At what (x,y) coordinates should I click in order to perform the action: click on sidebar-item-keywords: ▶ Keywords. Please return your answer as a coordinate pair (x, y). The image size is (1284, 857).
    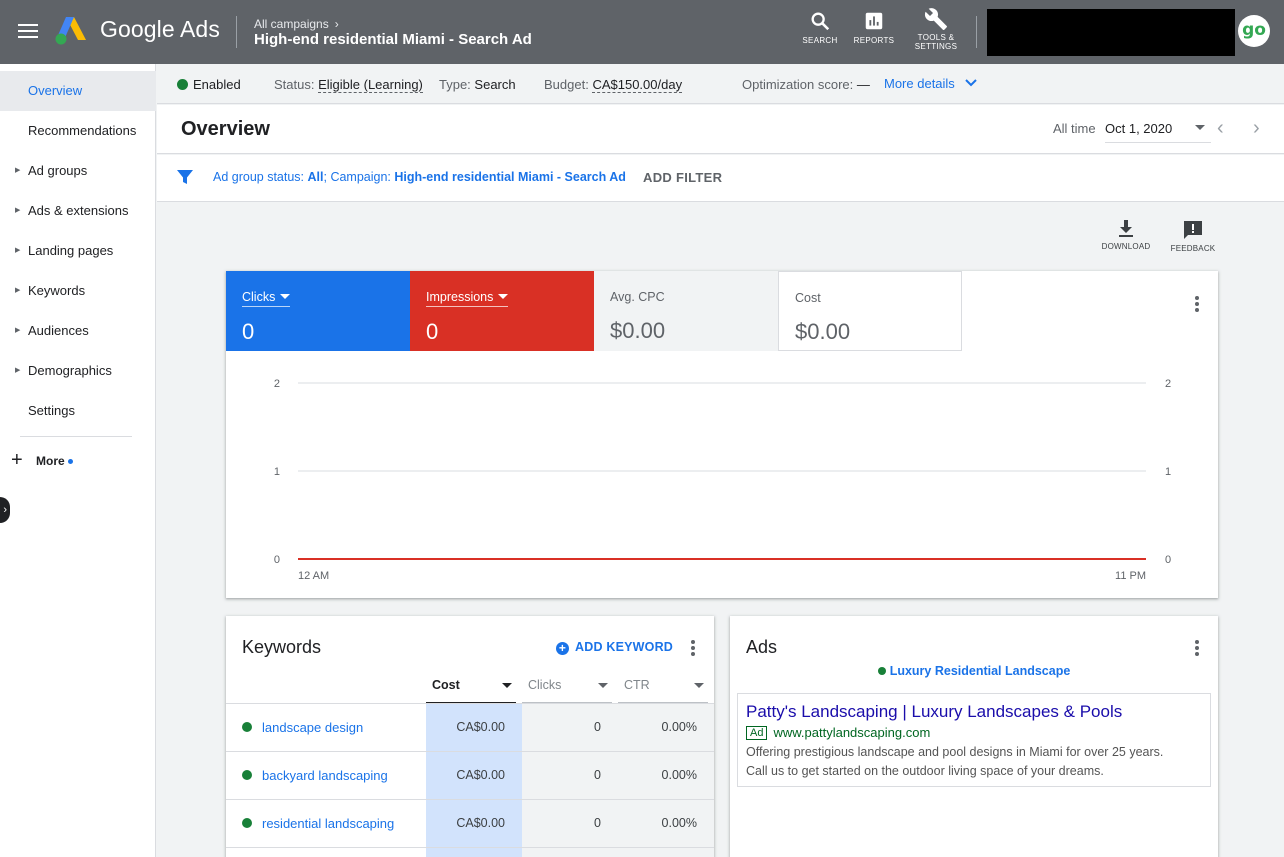
    Looking at the image, I should click on (78, 291).